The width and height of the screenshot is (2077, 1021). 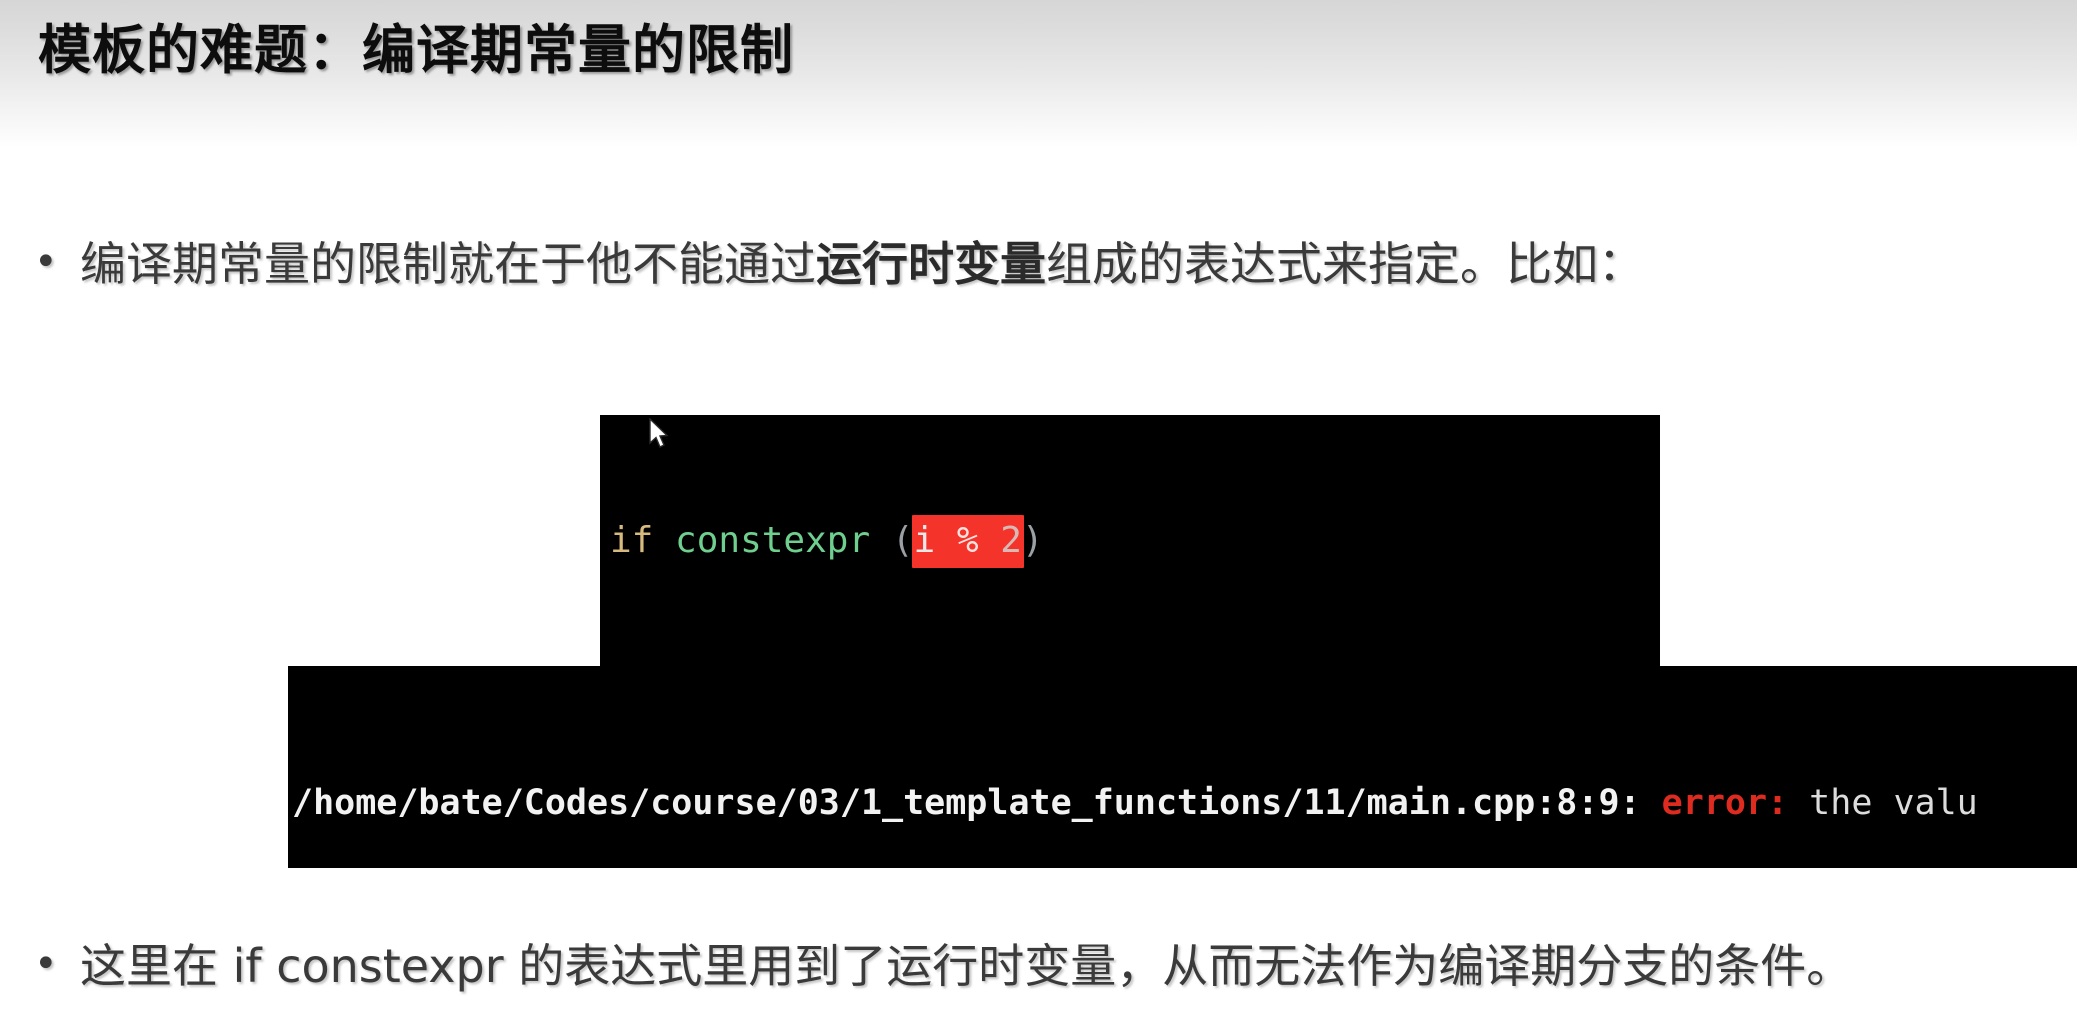 I want to click on code-selection-highlight: i % 2, so click(x=967, y=541).